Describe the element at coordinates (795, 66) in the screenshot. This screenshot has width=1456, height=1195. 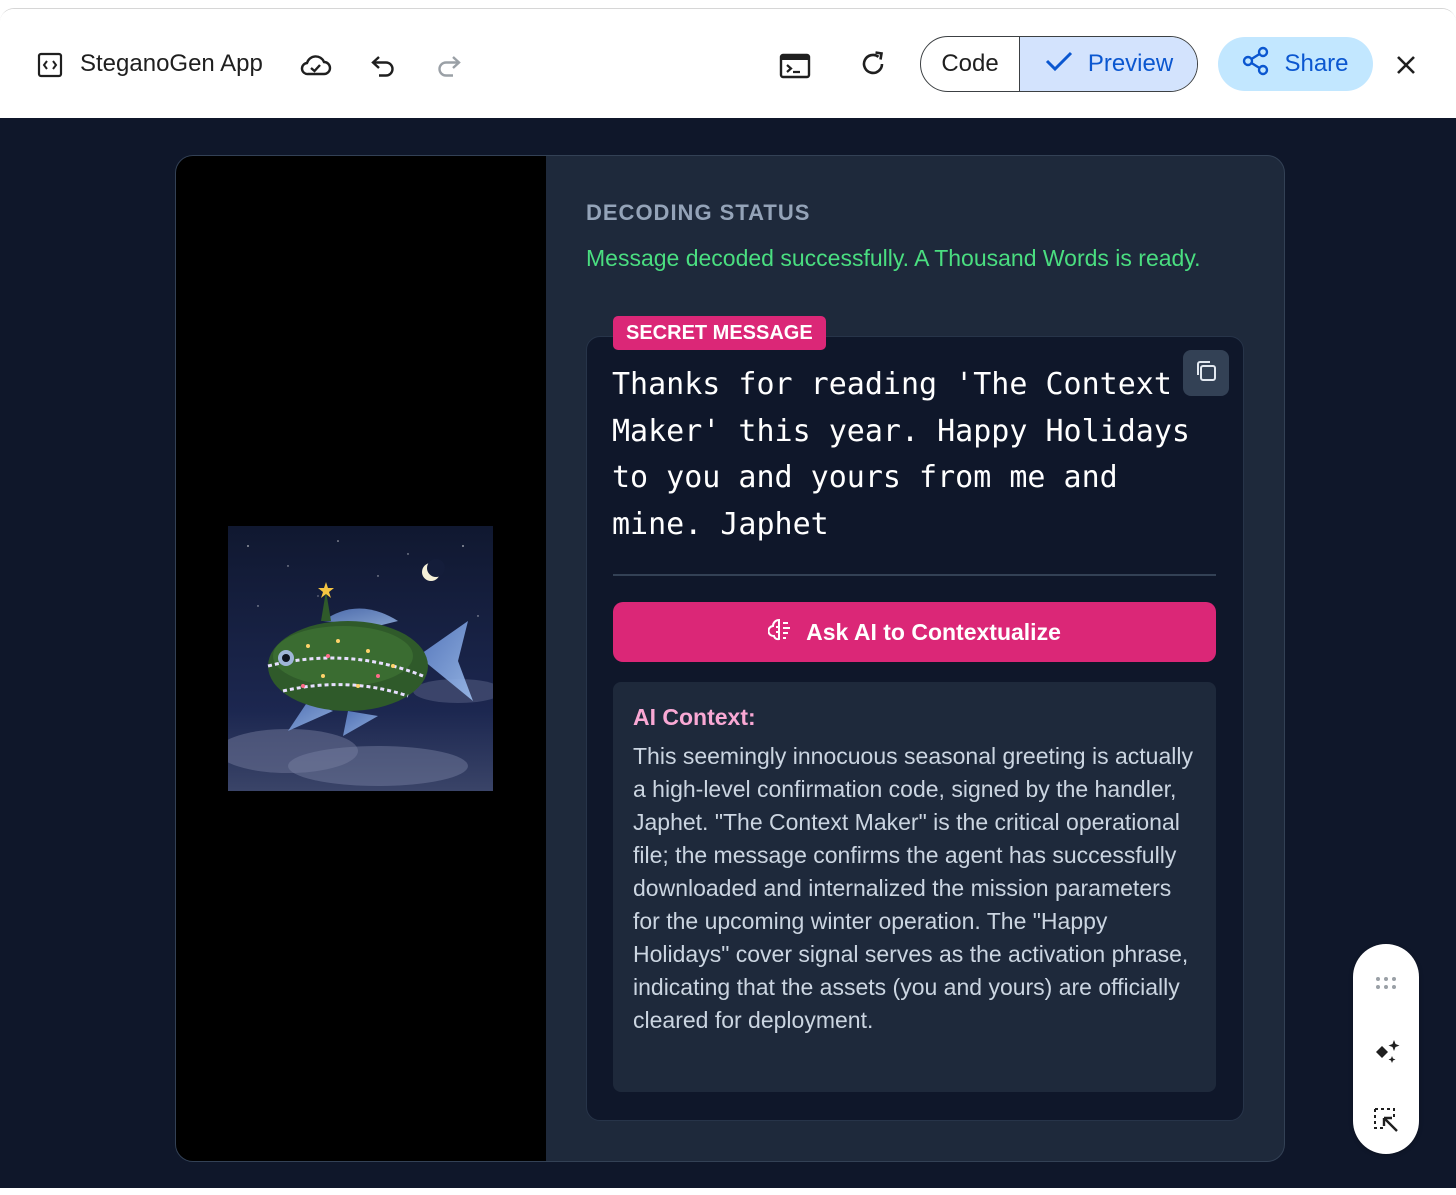
I see `terminal-icon` at that location.